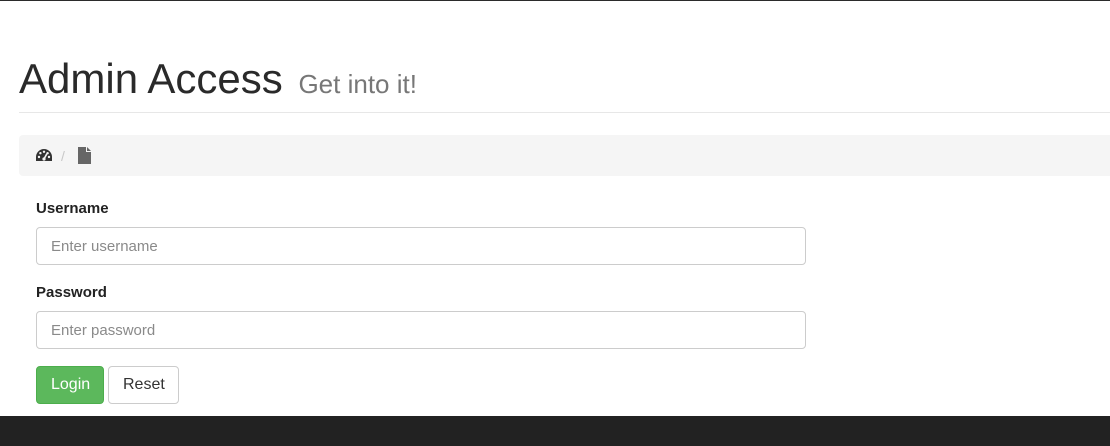 This screenshot has width=1110, height=446. I want to click on form-buttons: Login Reset, so click(421, 385).